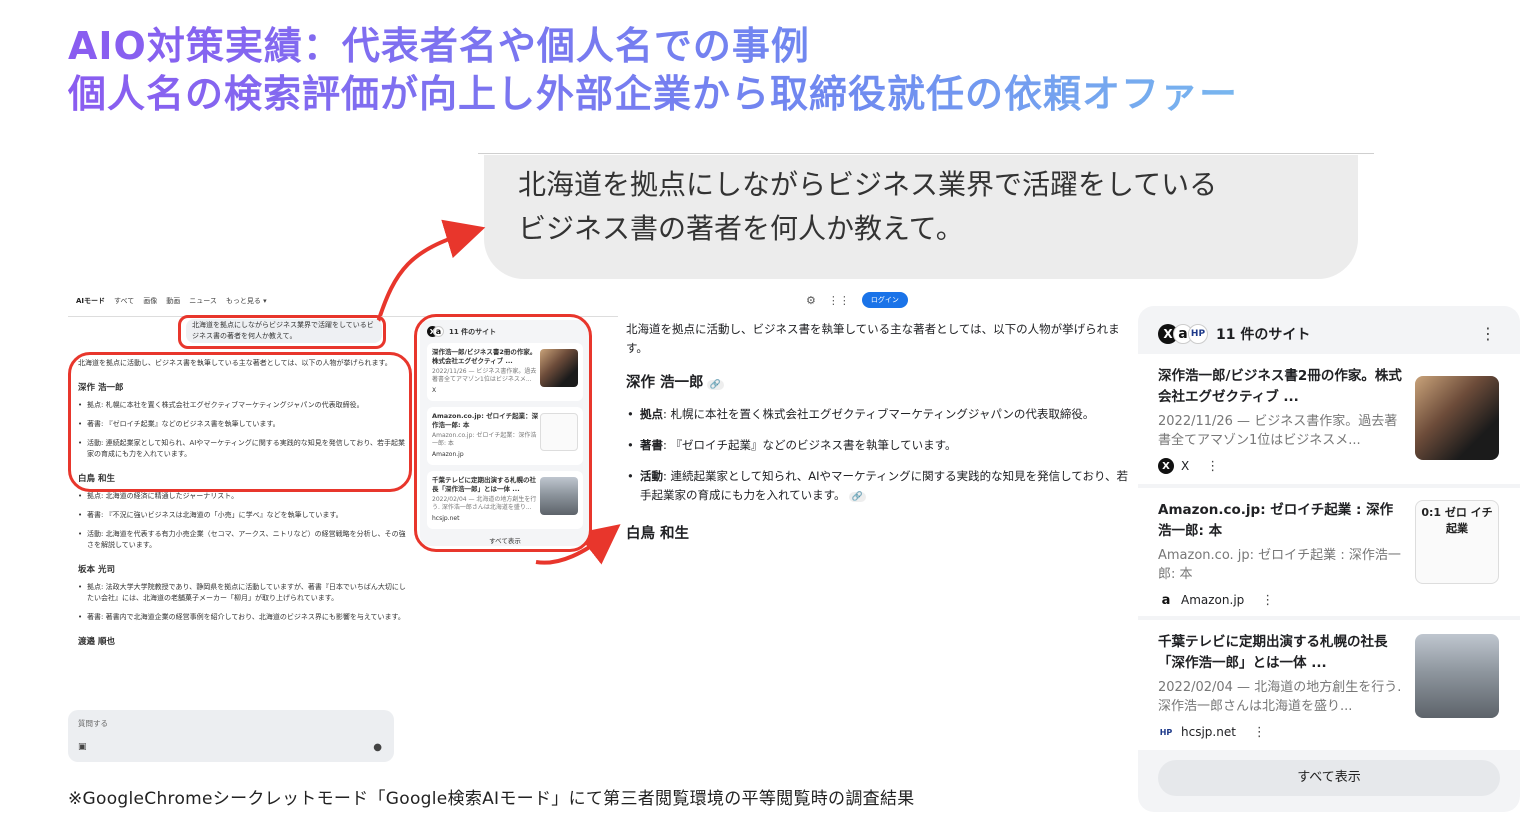 The height and width of the screenshot is (840, 1520). What do you see at coordinates (651, 445) in the screenshot?
I see `mid-item-label: 著書` at bounding box center [651, 445].